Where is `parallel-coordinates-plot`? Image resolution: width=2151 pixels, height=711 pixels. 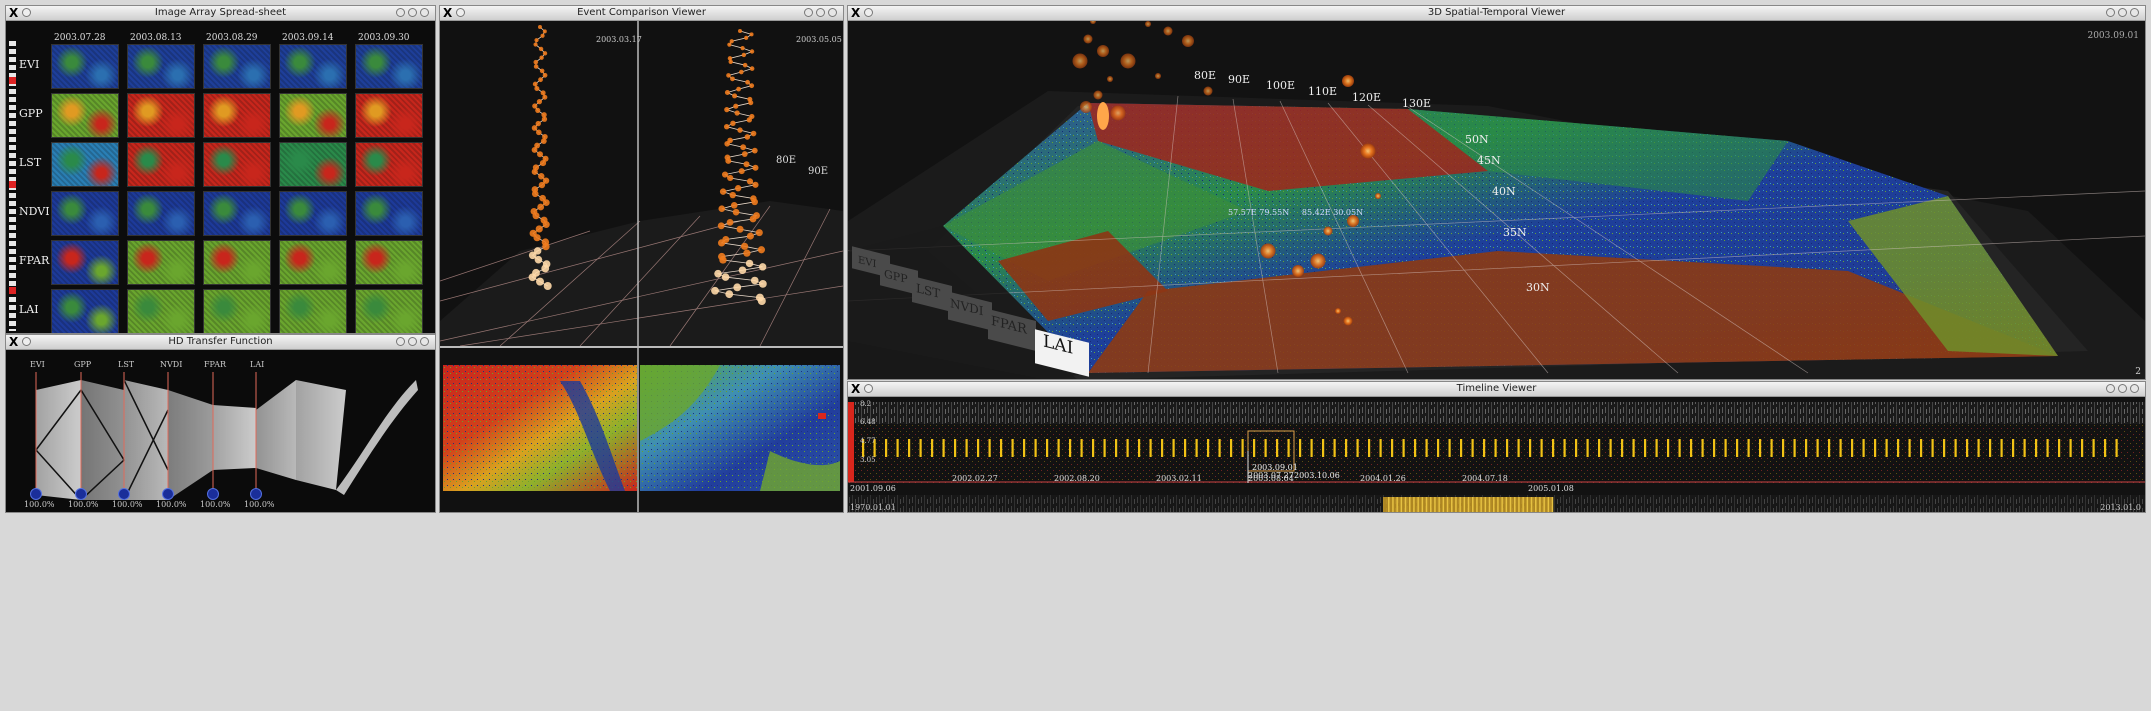 parallel-coordinates-plot is located at coordinates (220, 431).